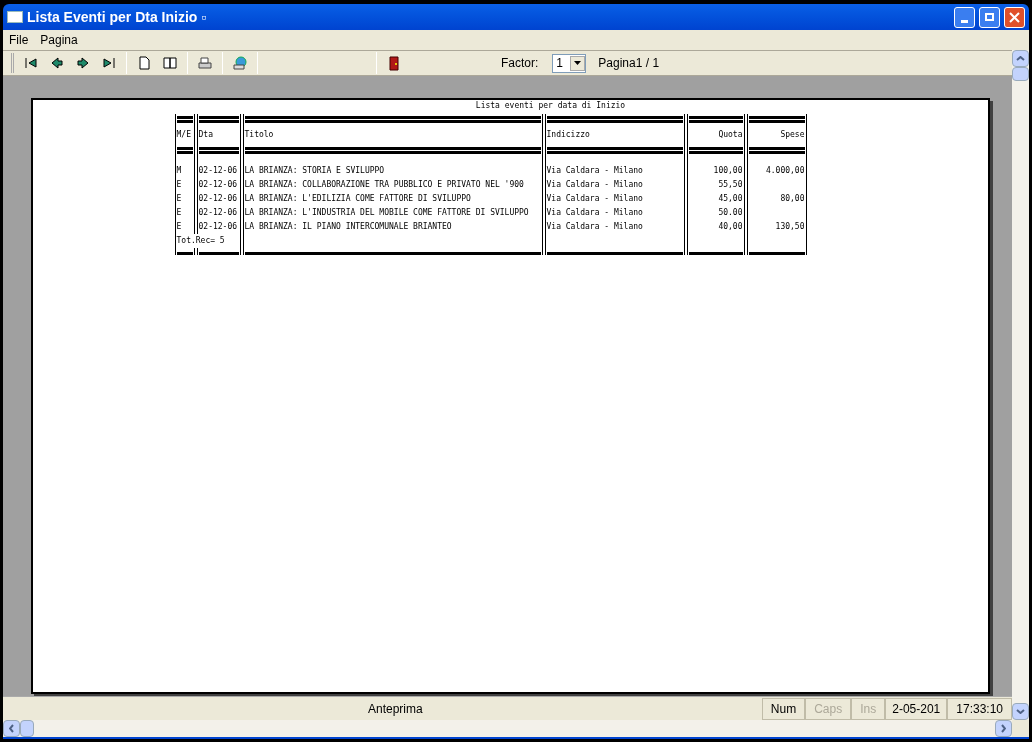  What do you see at coordinates (117, 17) in the screenshot?
I see `window-title: Lista Eventi per Dta Inizio ▫` at bounding box center [117, 17].